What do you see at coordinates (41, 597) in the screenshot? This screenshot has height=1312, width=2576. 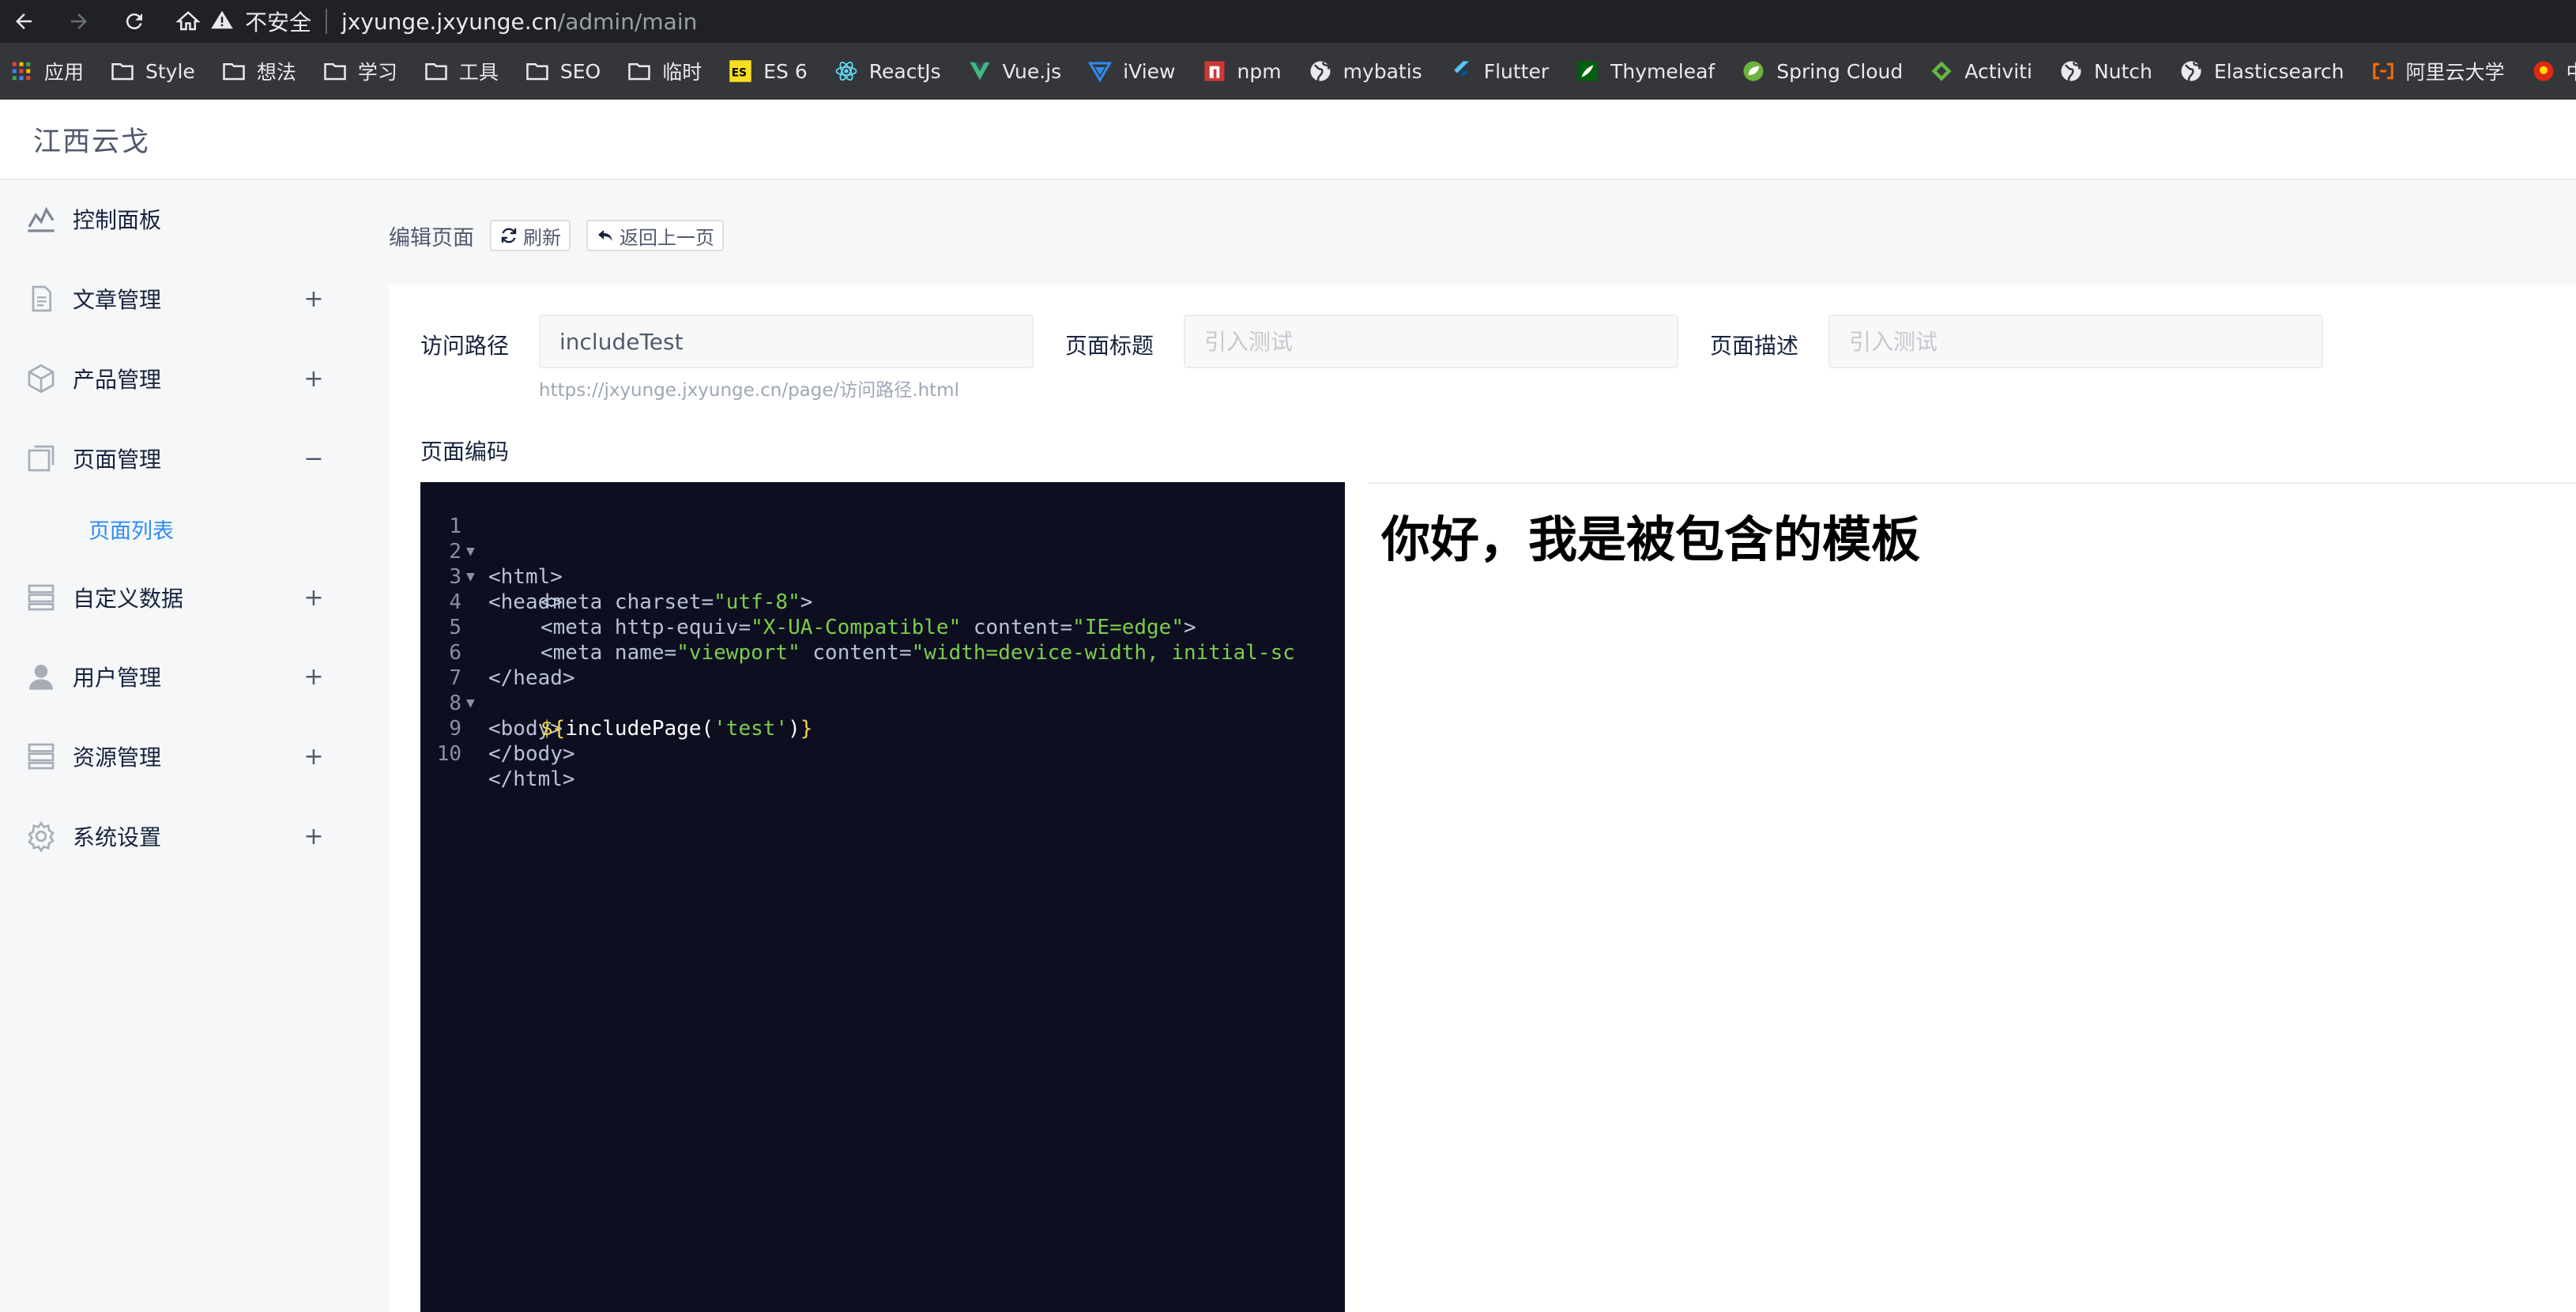 I see `server-icon` at bounding box center [41, 597].